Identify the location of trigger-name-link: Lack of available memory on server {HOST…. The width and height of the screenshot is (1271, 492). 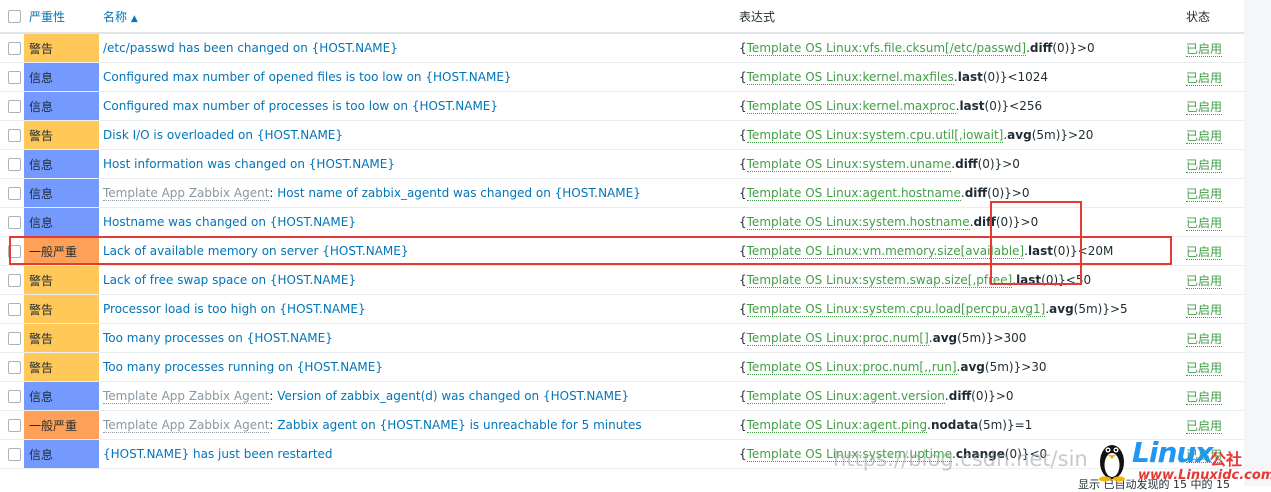
(255, 251).